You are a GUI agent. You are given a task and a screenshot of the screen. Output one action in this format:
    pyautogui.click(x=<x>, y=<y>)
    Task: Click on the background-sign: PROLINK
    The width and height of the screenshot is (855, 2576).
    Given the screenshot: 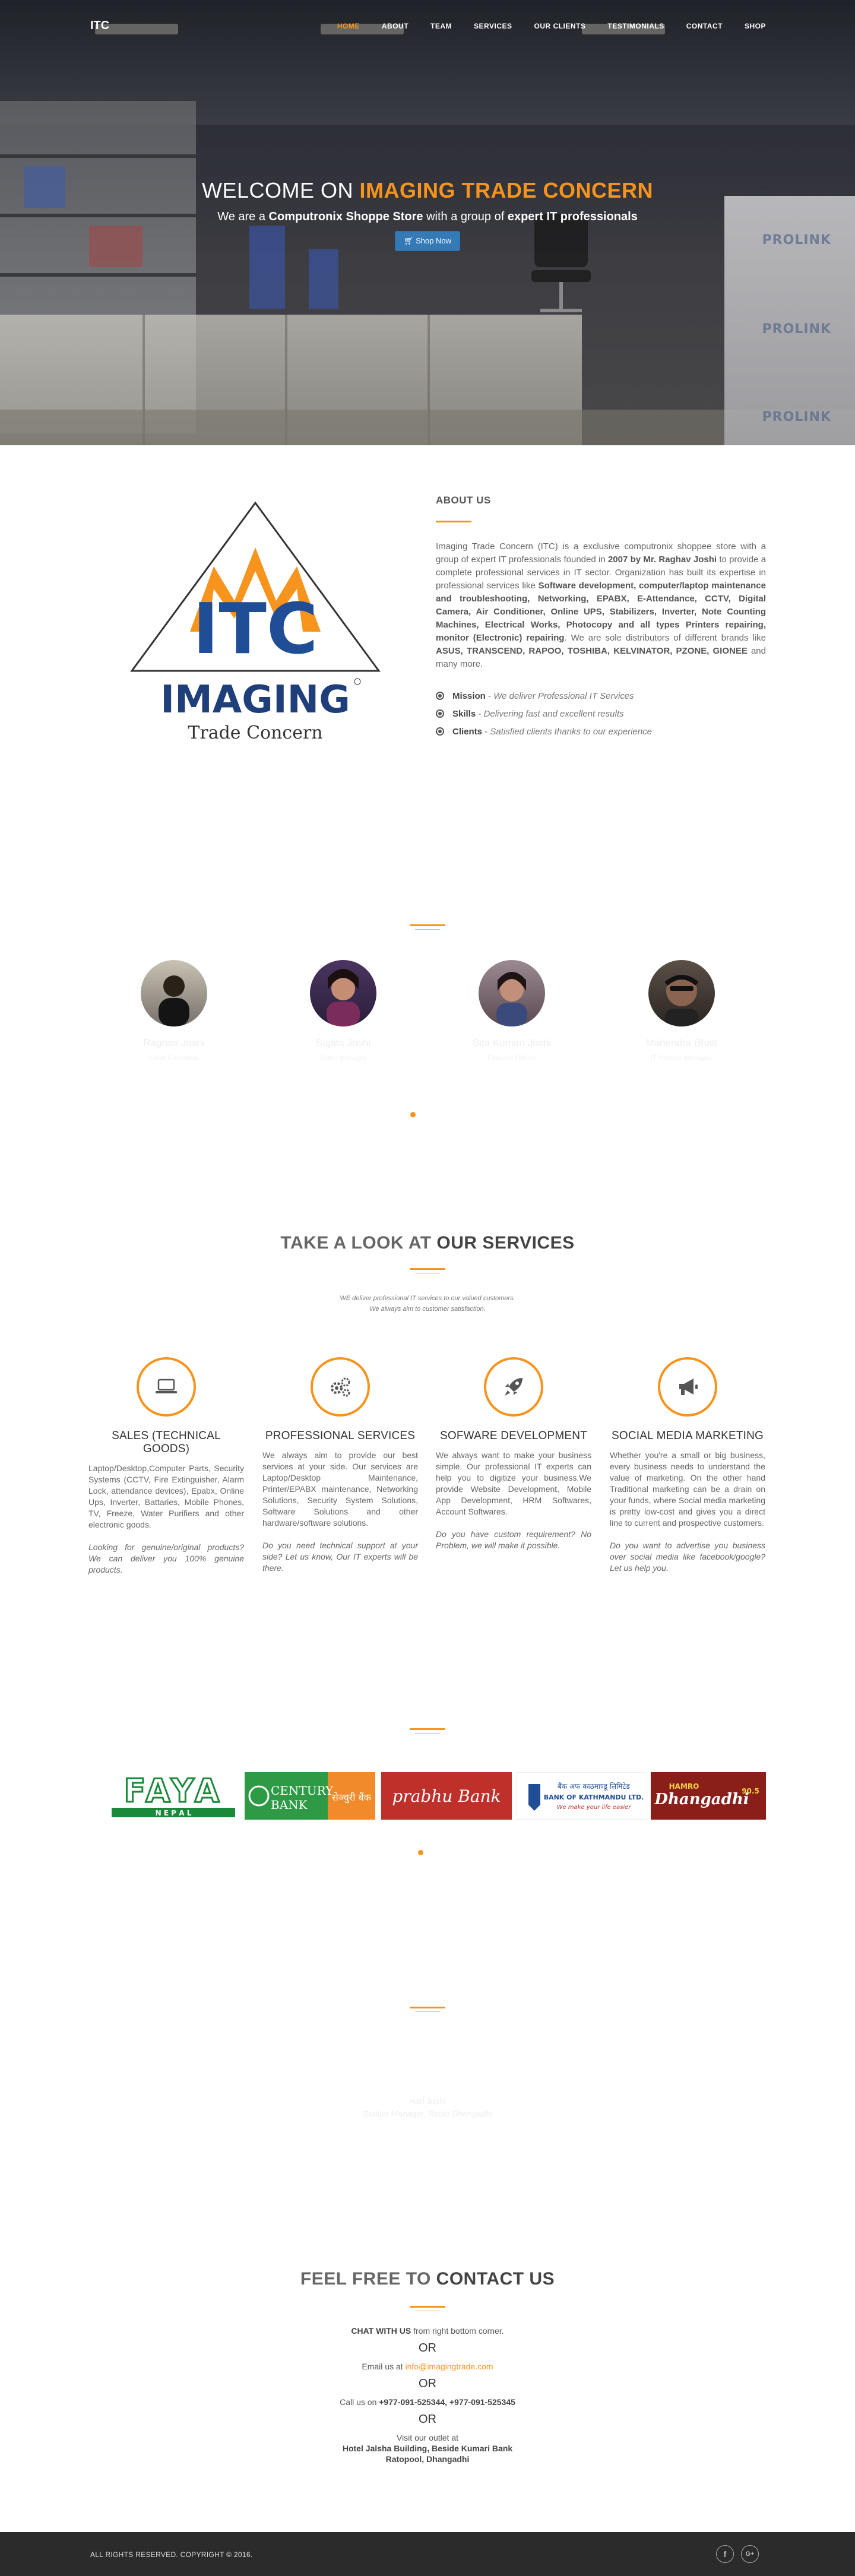 What is the action you would take?
    pyautogui.click(x=796, y=417)
    